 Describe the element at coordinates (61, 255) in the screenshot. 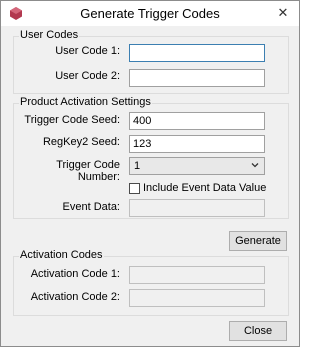

I see `activation-codes-group-title: Activation Codes` at that location.